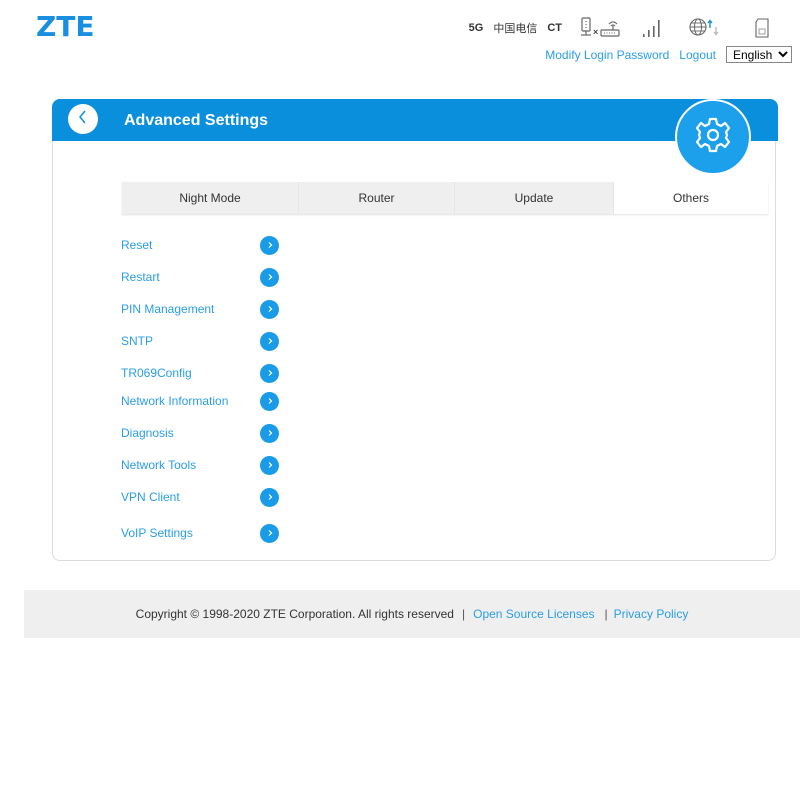 The image size is (800, 800). What do you see at coordinates (137, 341) in the screenshot?
I see `menu-item-label: SNTP` at bounding box center [137, 341].